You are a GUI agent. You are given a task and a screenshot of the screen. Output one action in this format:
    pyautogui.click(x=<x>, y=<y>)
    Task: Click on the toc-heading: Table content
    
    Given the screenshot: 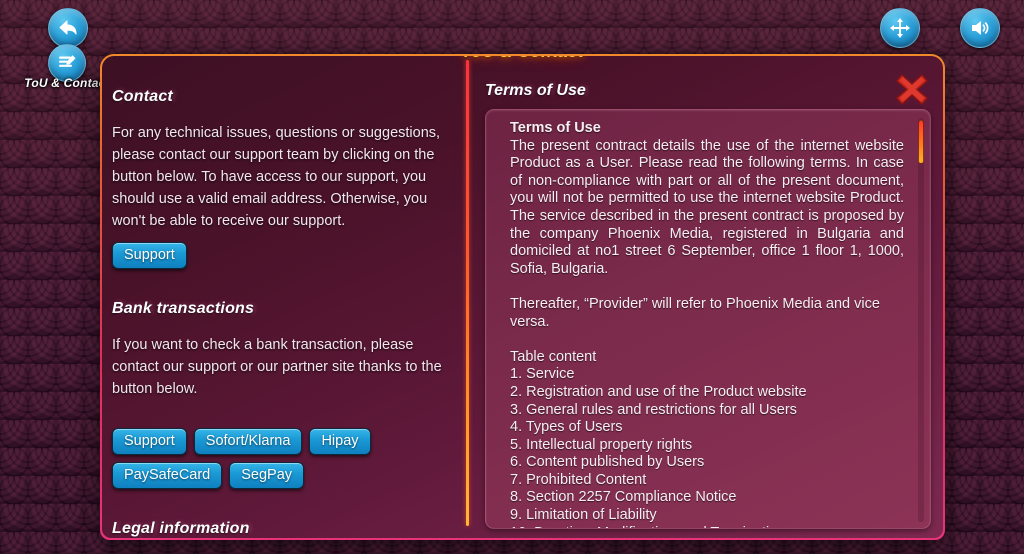 What is the action you would take?
    pyautogui.click(x=553, y=356)
    